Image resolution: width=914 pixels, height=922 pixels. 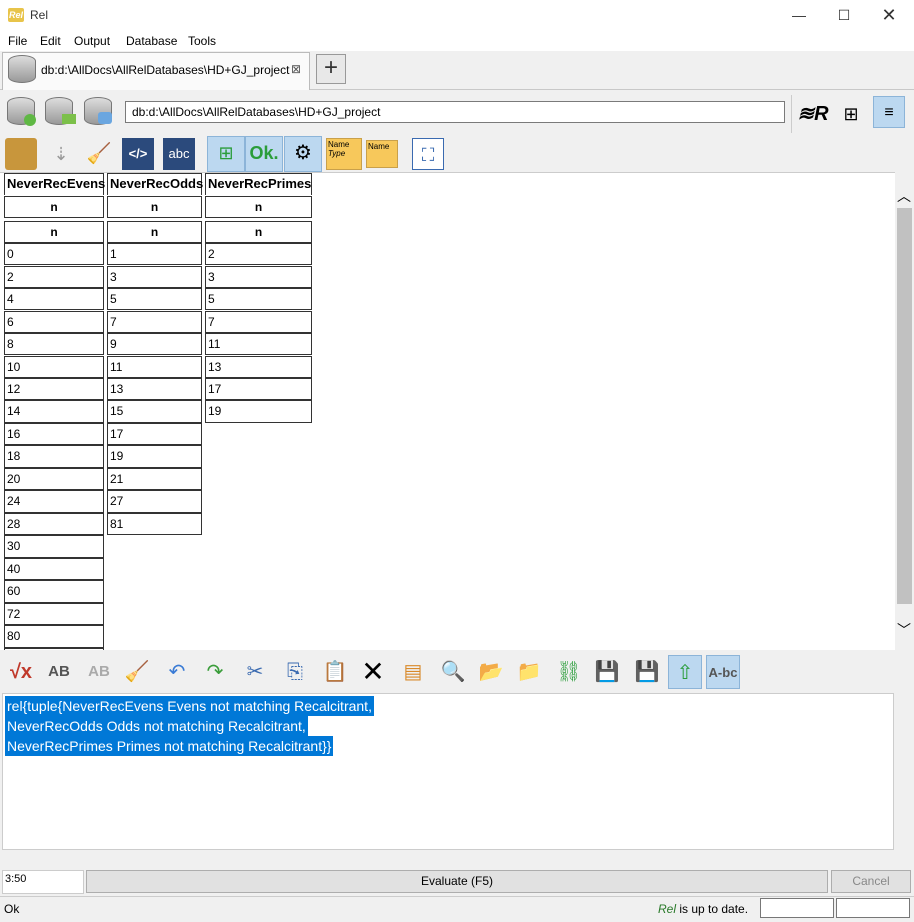 What do you see at coordinates (889, 112) in the screenshot?
I see `command-mode-icon: ≡` at bounding box center [889, 112].